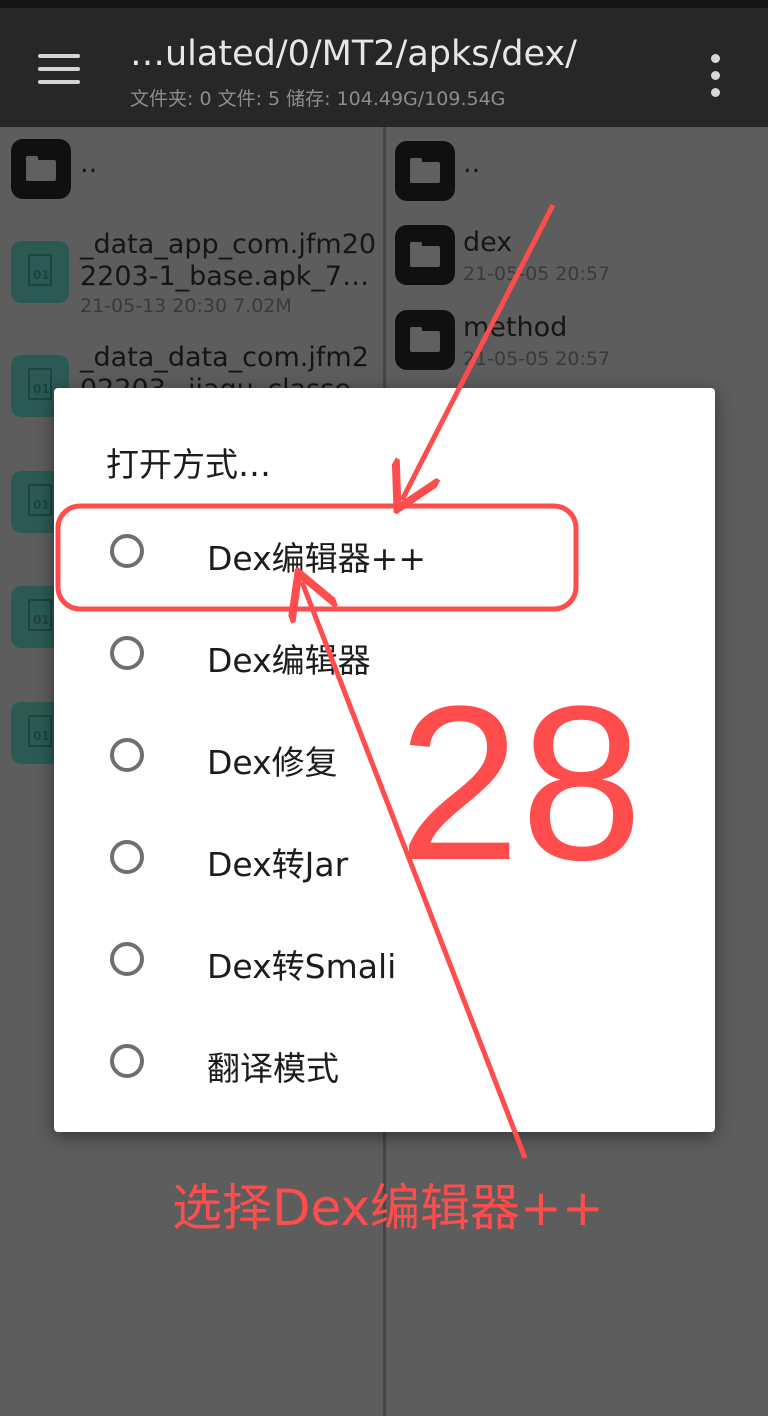  Describe the element at coordinates (479, 351) in the screenshot. I see `arrow-to-option` at that location.